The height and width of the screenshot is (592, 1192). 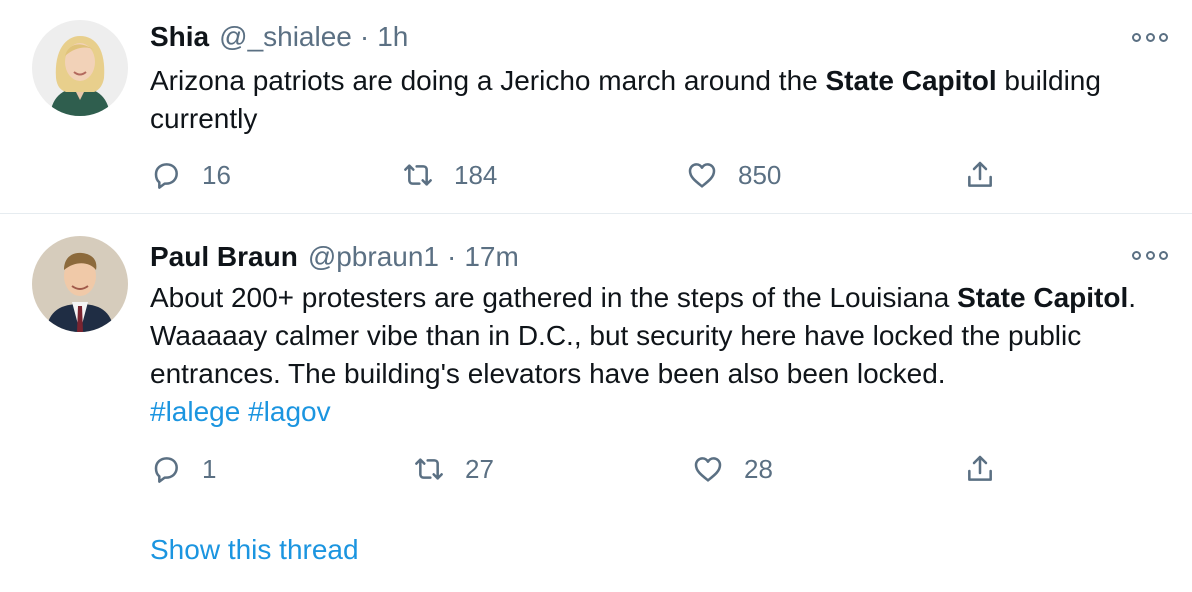 I want to click on retweet-button: 184, so click(x=449, y=175).